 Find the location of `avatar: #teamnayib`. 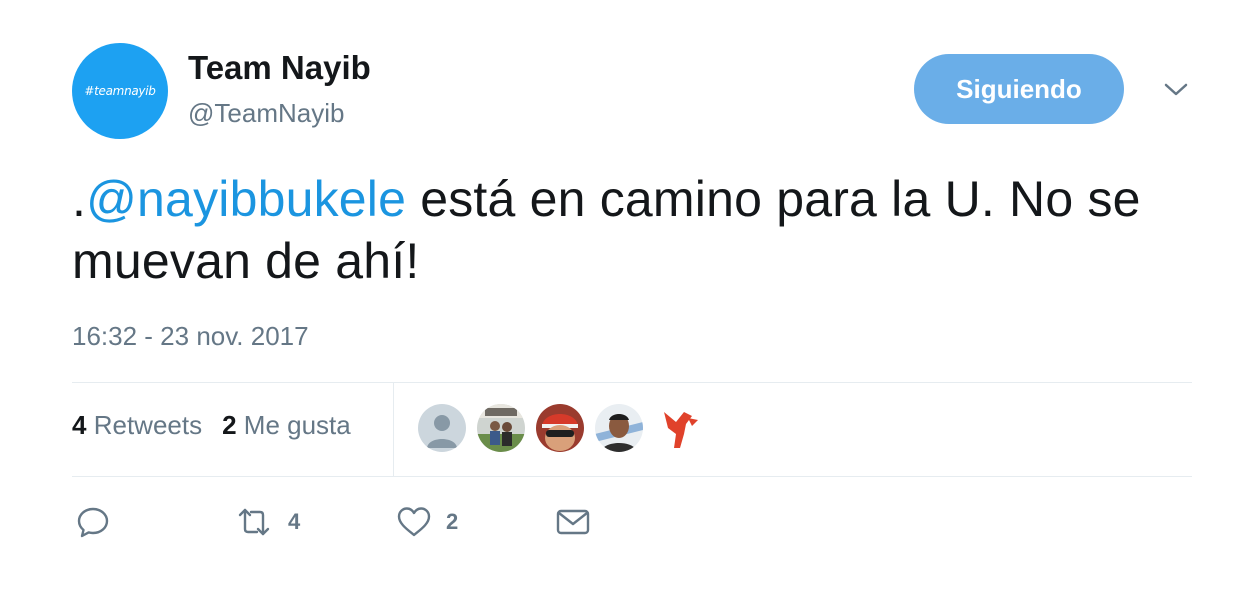

avatar: #teamnayib is located at coordinates (120, 91).